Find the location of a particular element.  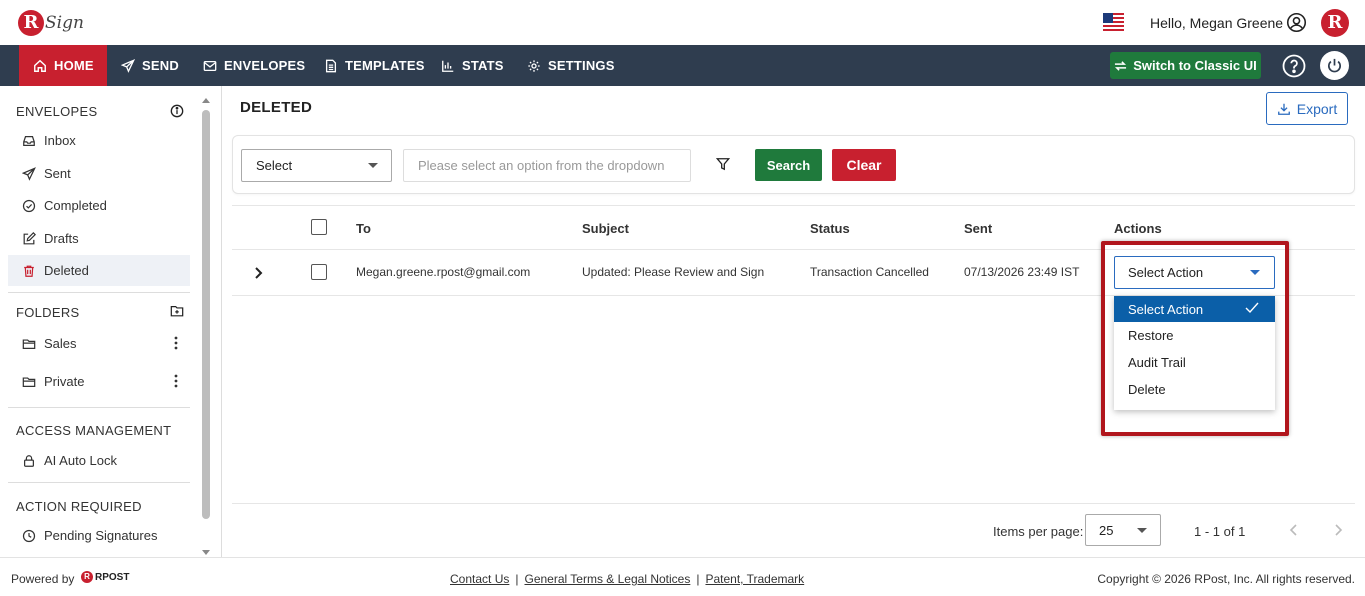

nav-home: HOME is located at coordinates (63, 65).